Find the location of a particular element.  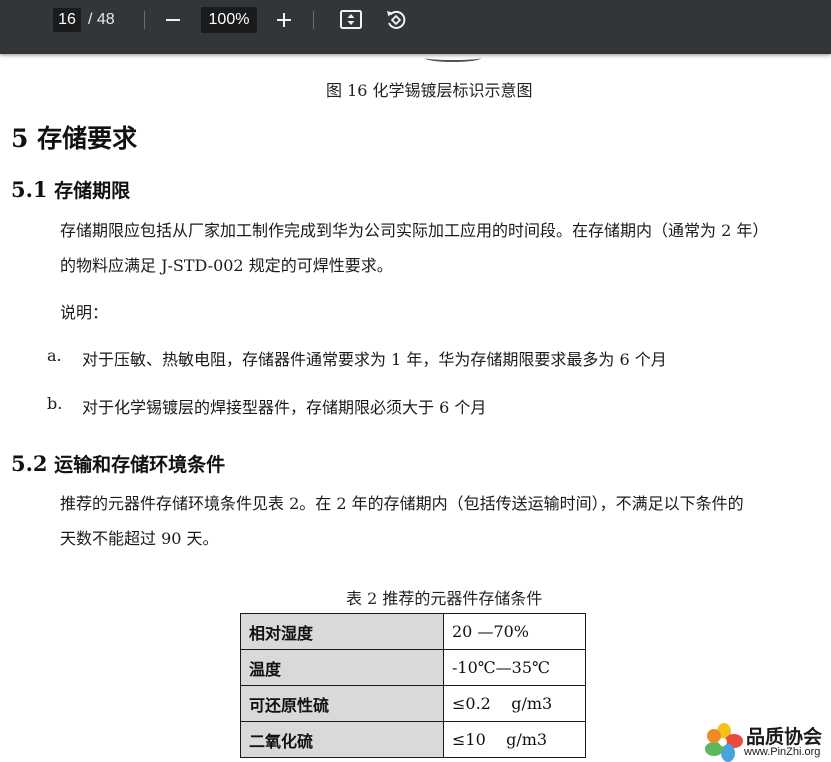

note-label: 说明： is located at coordinates (84, 312).